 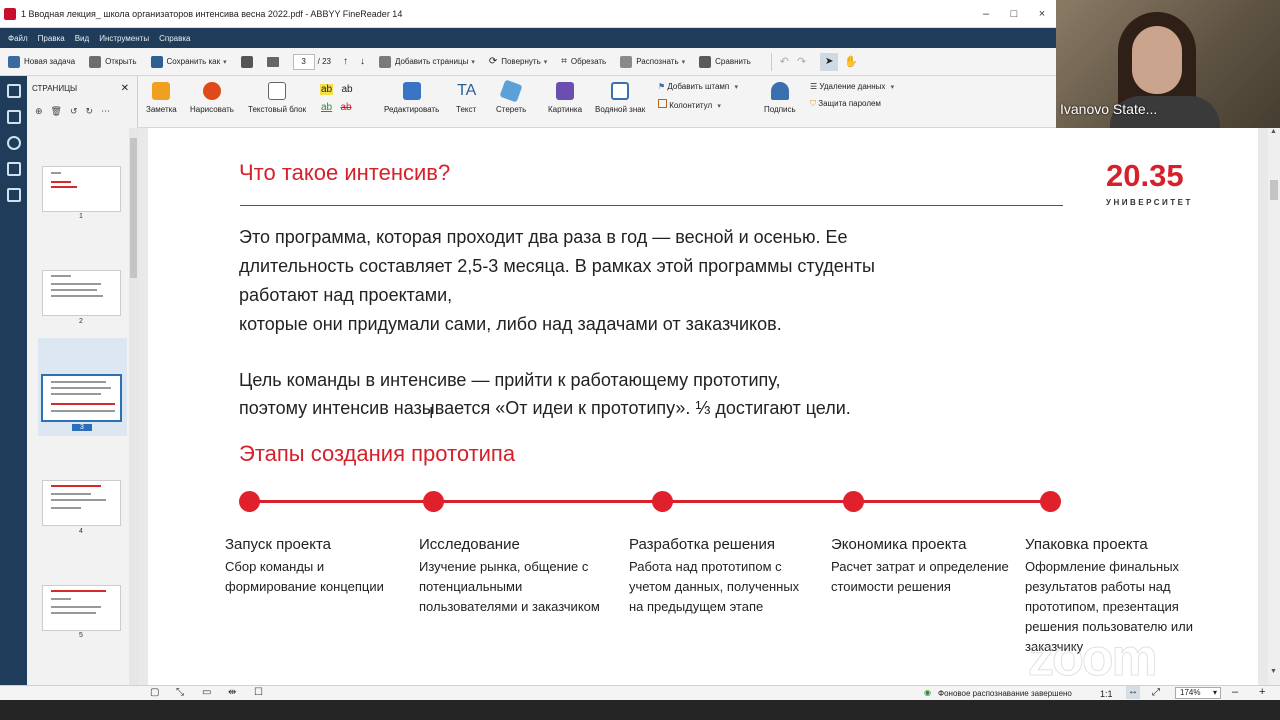 What do you see at coordinates (518, 61) in the screenshot?
I see `rotate-button: ⟳ Повернуть ▾` at bounding box center [518, 61].